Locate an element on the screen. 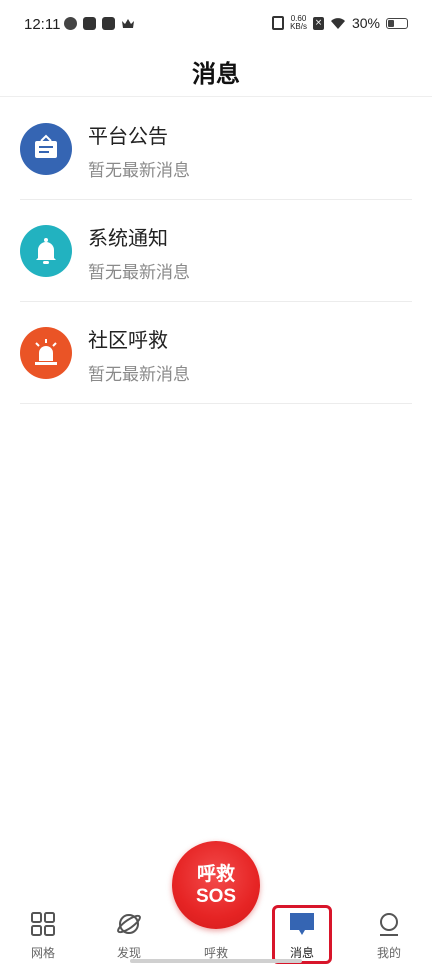 This screenshot has width=432, height=964. item-title: 系统通知 is located at coordinates (128, 238).